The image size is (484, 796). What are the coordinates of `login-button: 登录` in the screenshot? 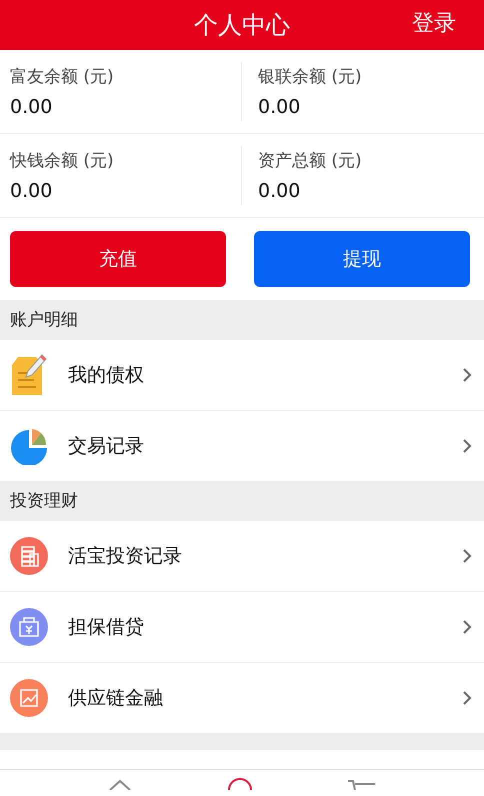 It's located at (434, 23).